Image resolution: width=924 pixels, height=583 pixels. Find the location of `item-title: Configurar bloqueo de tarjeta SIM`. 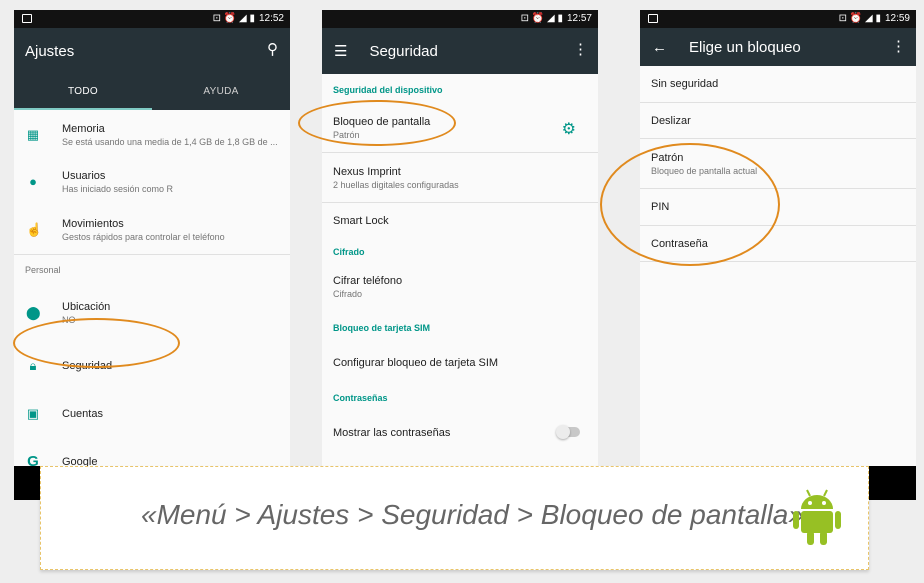

item-title: Configurar bloqueo de tarjeta SIM is located at coordinates (416, 363).